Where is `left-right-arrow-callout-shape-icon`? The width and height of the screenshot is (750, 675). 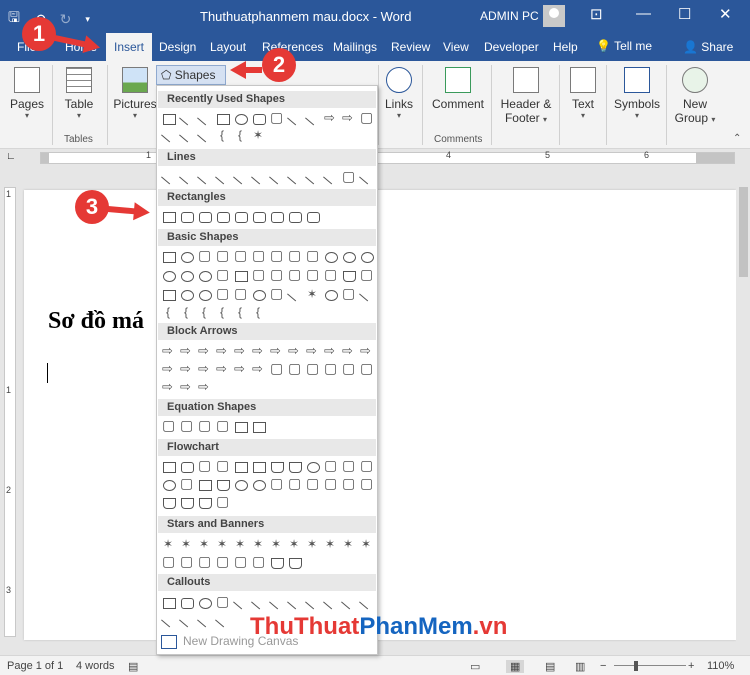
left-right-arrow-callout-shape-icon is located at coordinates (169, 387).